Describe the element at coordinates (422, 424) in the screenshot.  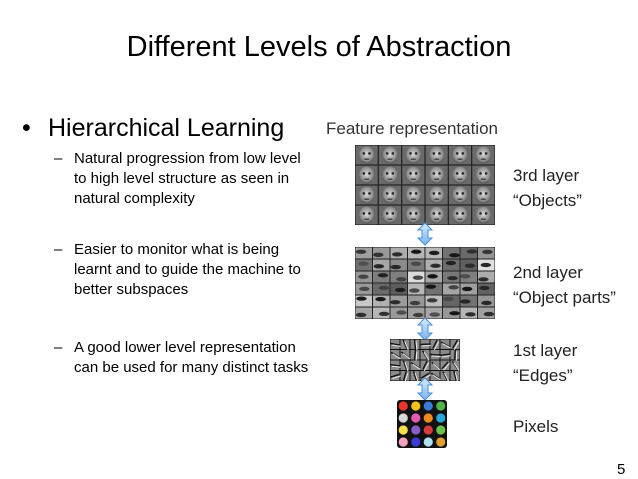
I see `pixels-grid` at that location.